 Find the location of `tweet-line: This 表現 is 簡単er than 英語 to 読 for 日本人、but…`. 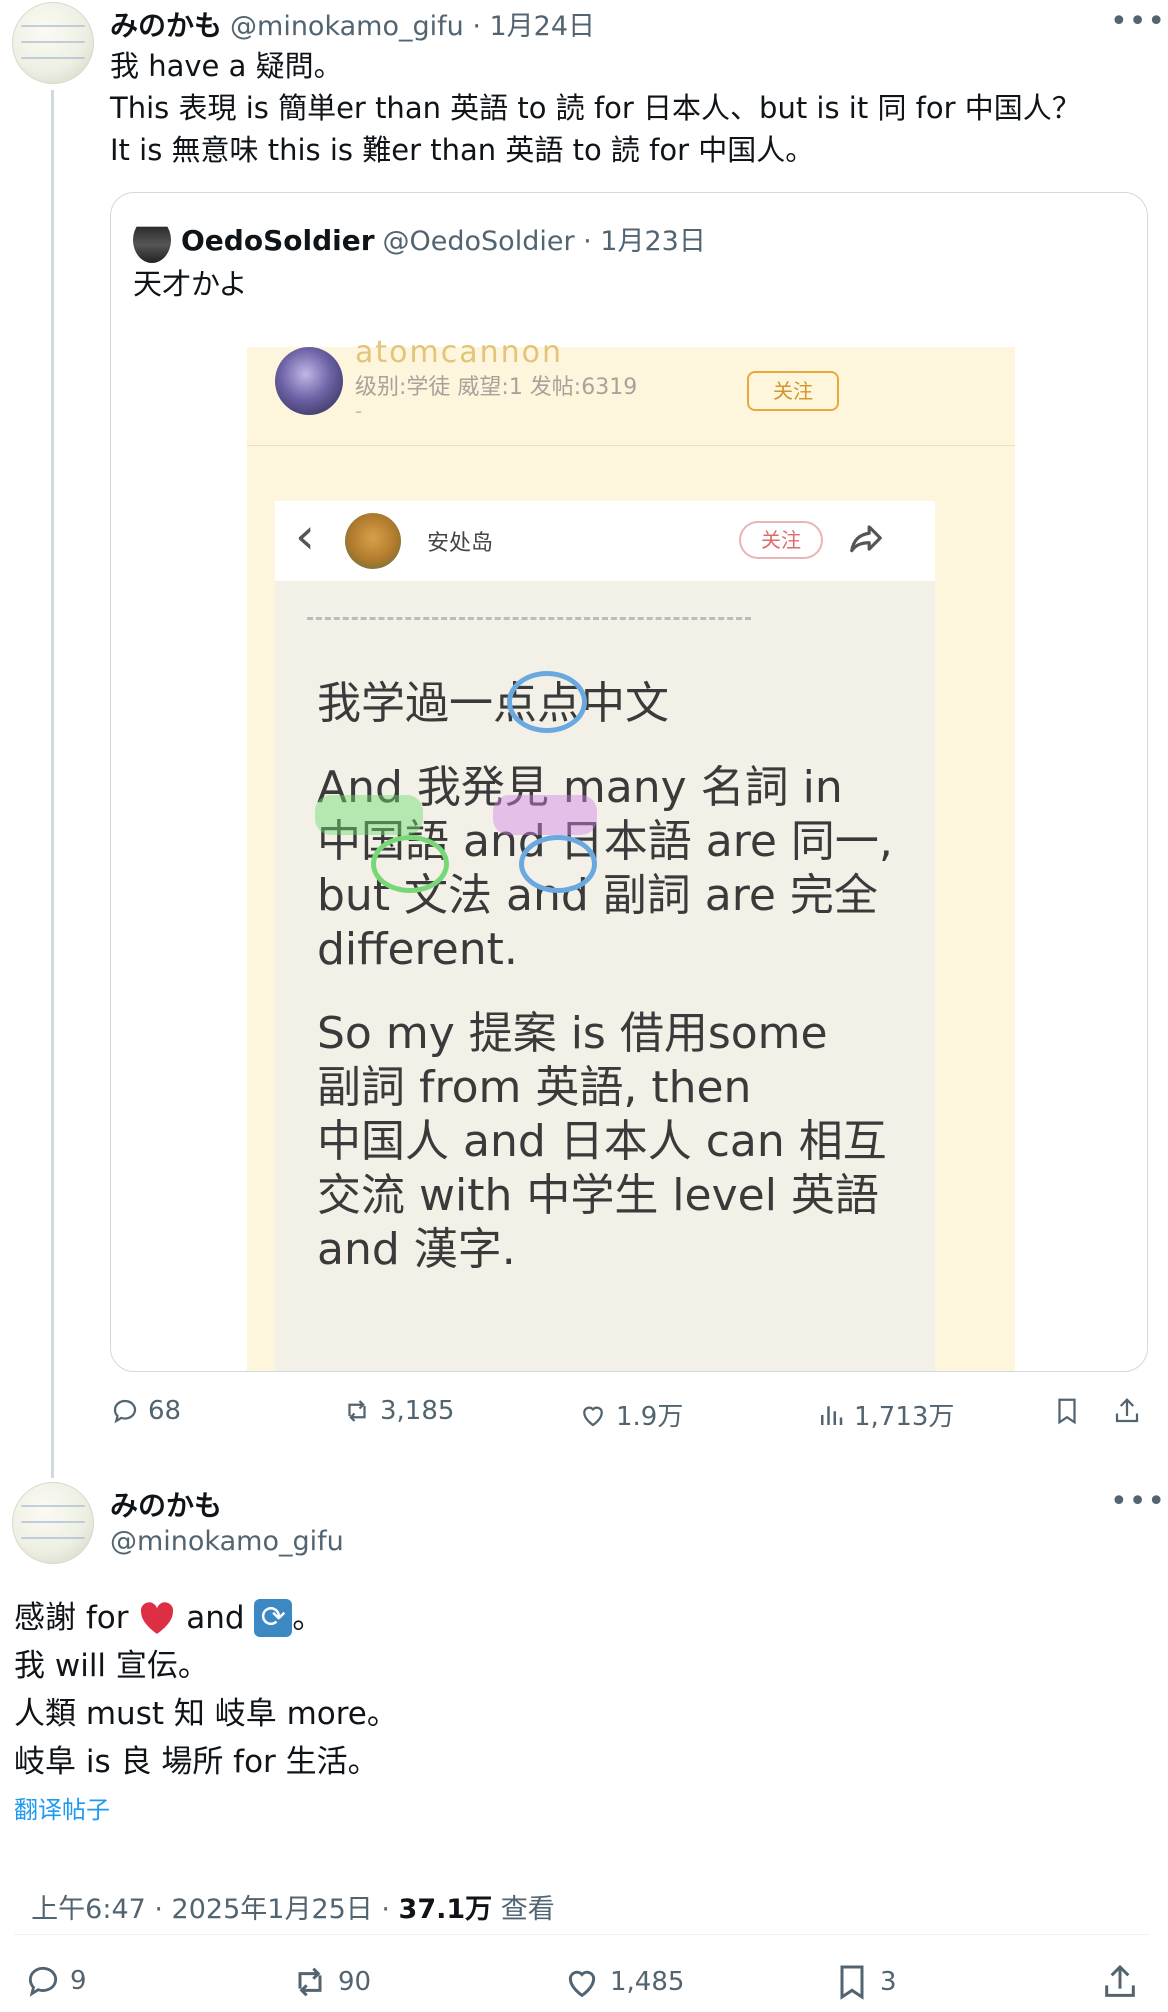

tweet-line: This 表現 is 簡単er than 英語 to 読 for 日本人、but… is located at coordinates (595, 108).